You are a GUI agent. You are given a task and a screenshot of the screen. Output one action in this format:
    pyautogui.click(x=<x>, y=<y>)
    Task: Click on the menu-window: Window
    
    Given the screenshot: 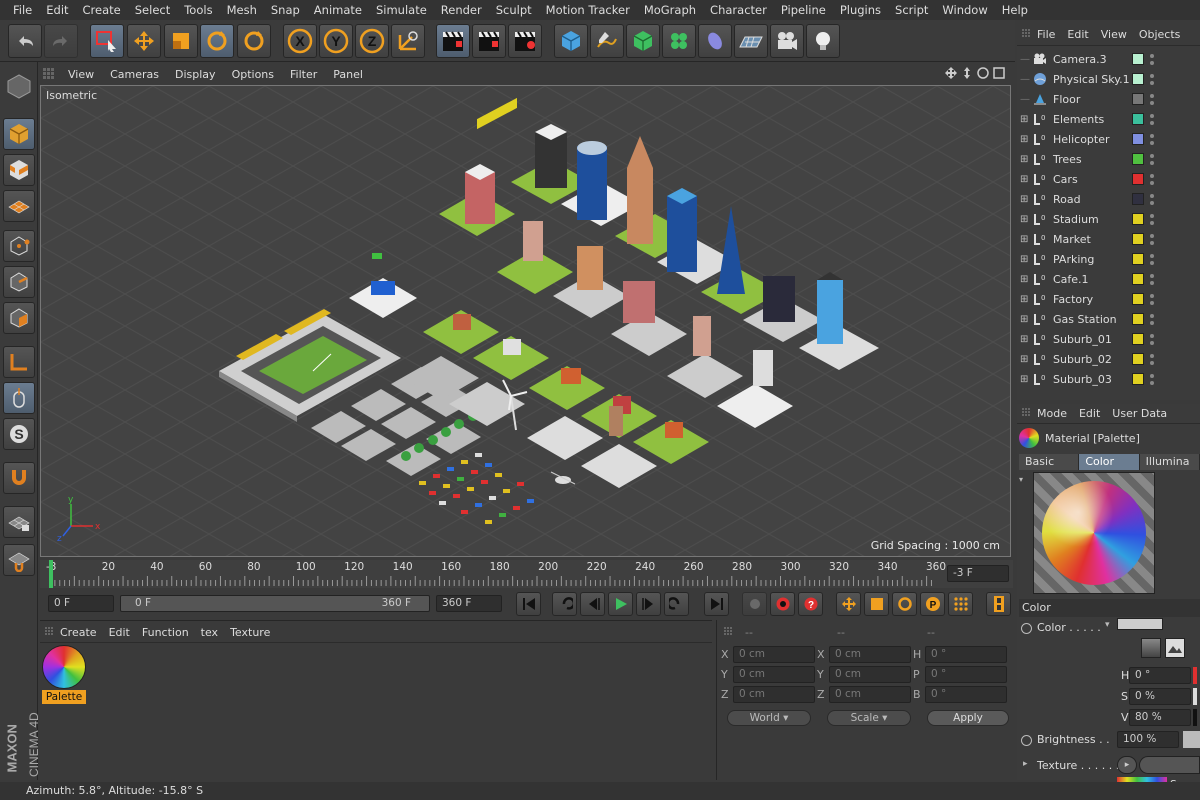 What is the action you would take?
    pyautogui.click(x=964, y=10)
    